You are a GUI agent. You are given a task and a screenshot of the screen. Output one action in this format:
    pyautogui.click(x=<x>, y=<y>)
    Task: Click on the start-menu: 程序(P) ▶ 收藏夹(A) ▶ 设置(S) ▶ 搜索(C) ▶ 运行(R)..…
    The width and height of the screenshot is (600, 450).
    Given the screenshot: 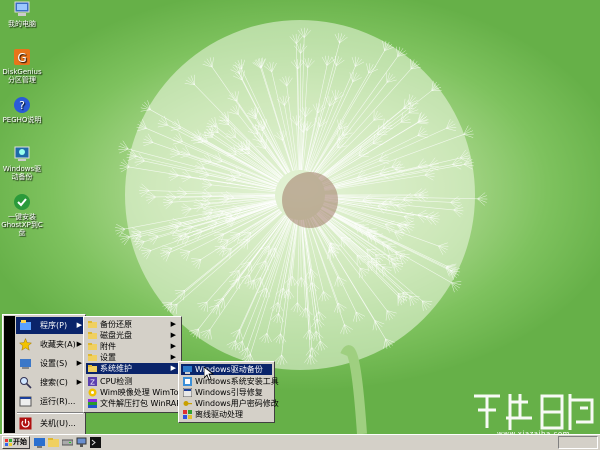 What is the action you would take?
    pyautogui.click(x=44, y=374)
    